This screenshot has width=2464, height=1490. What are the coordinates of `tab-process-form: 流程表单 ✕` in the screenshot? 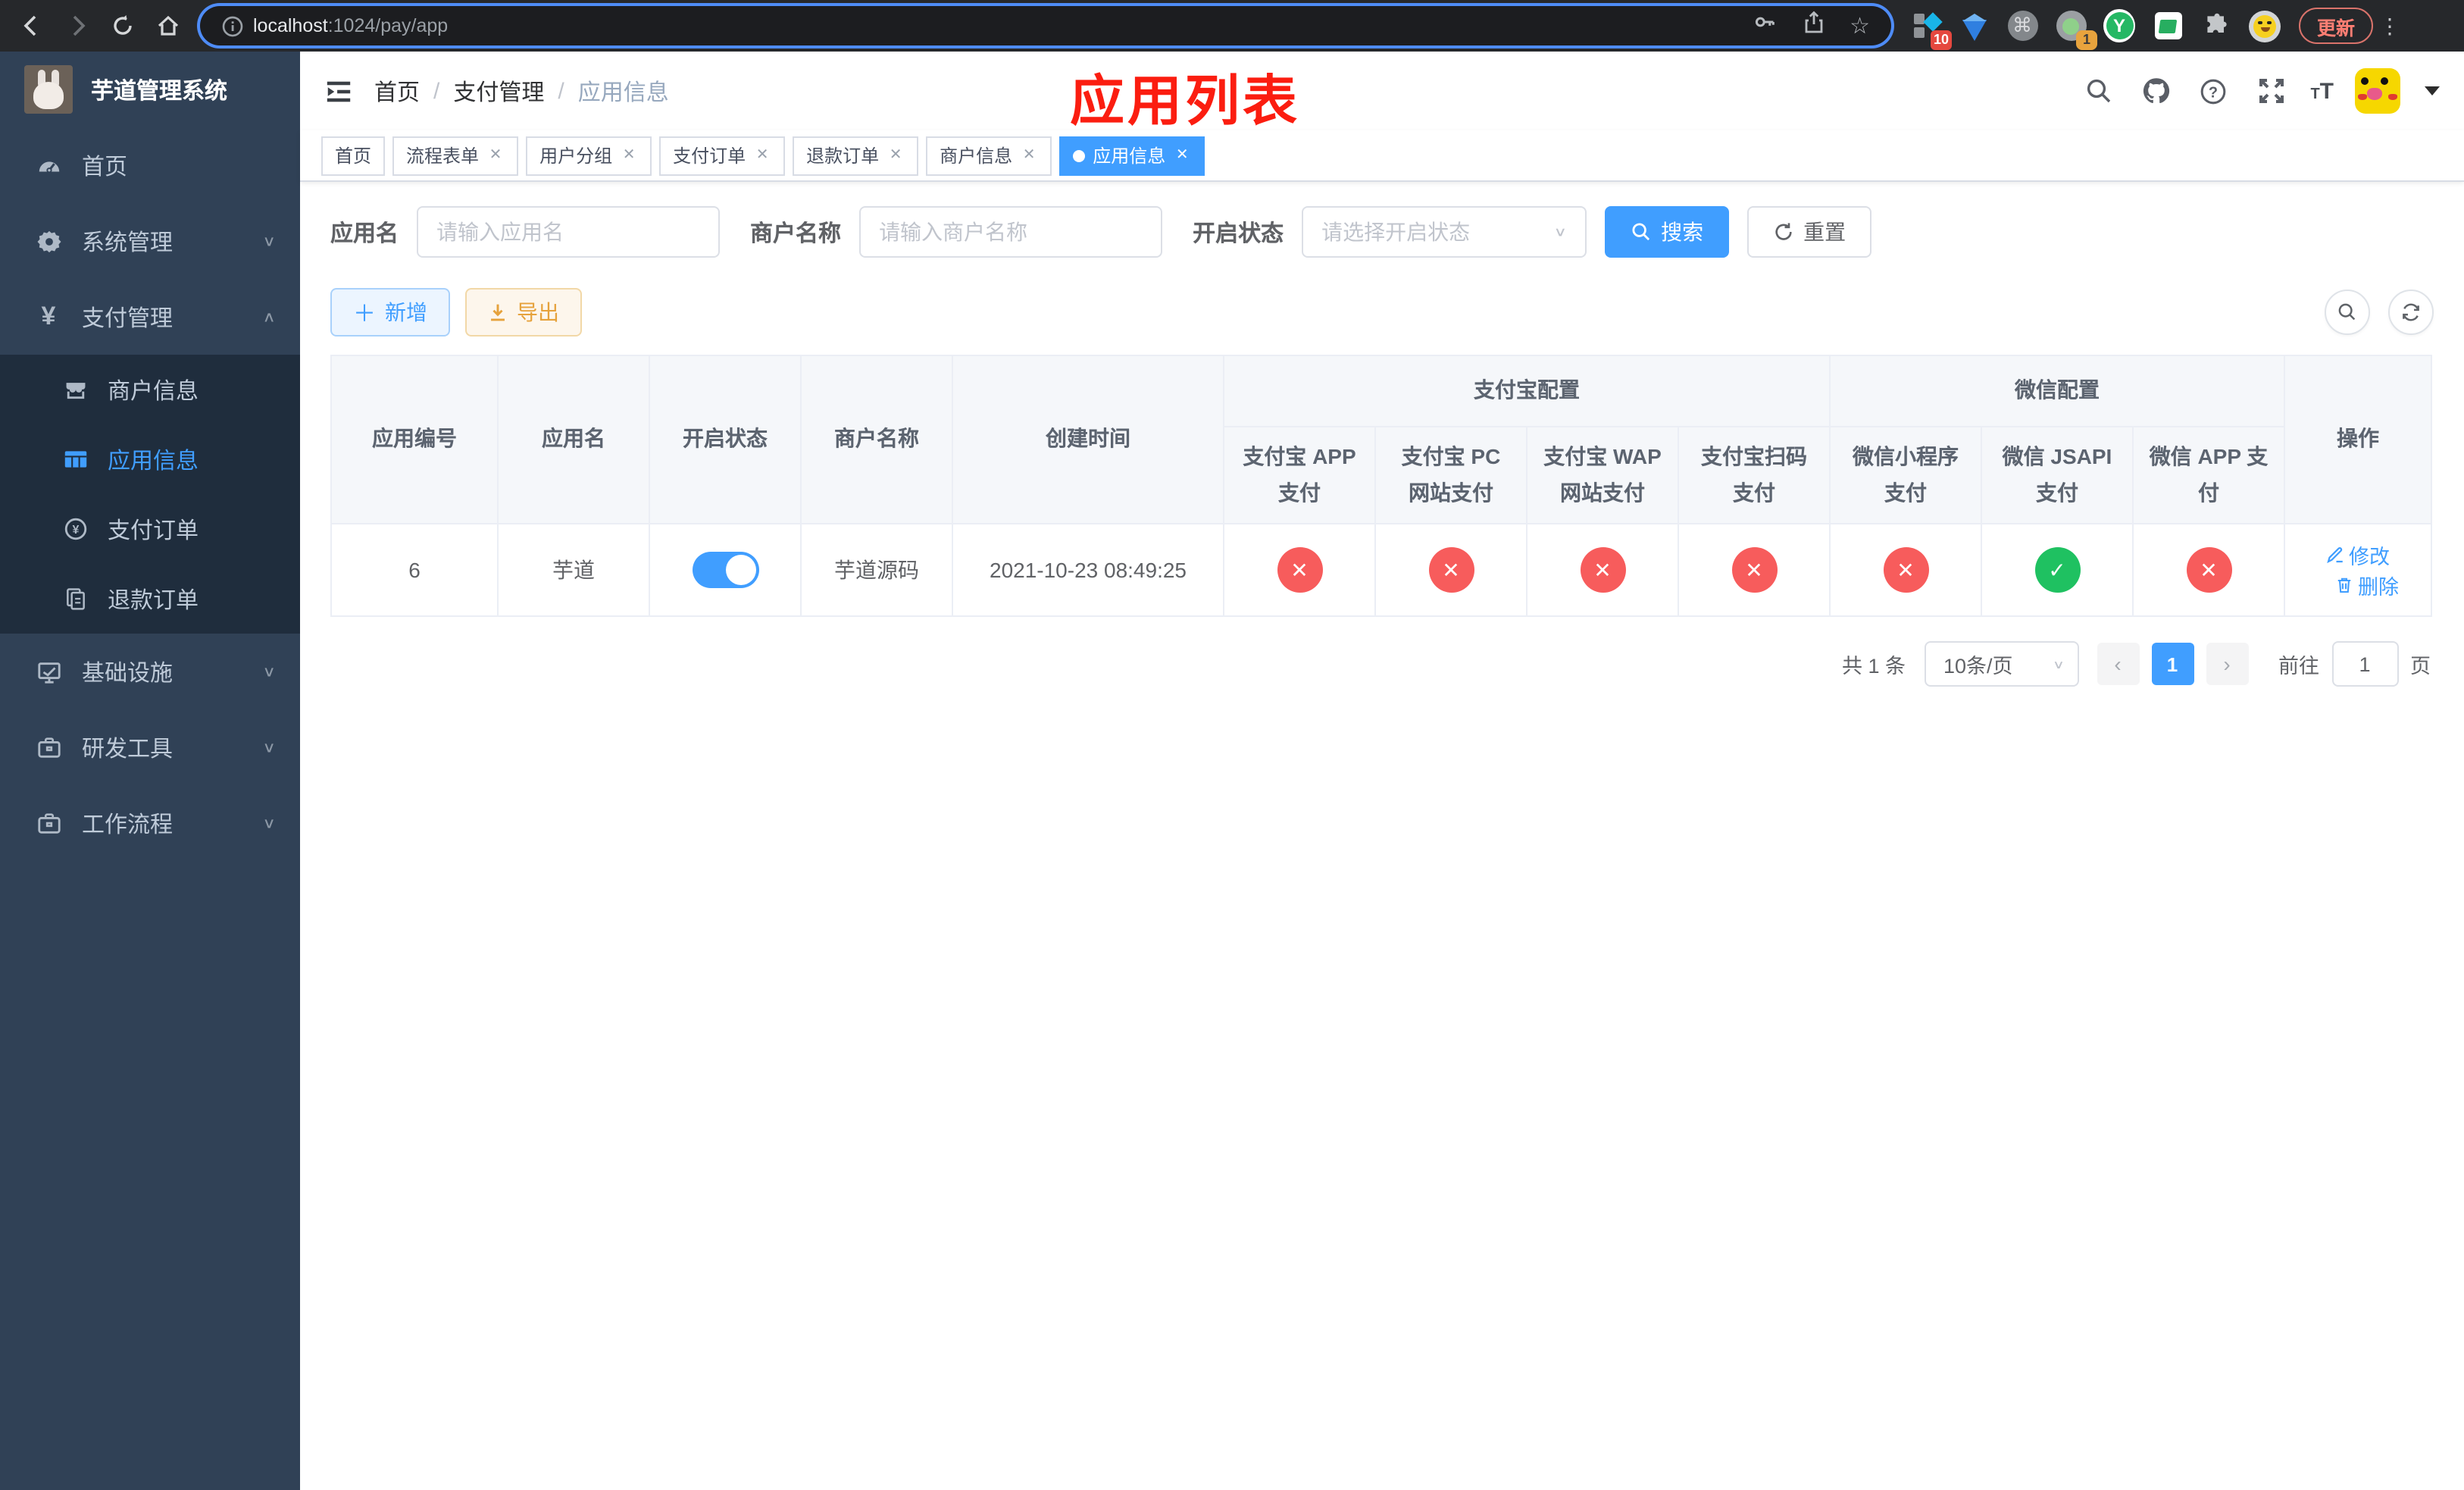 It's located at (455, 155).